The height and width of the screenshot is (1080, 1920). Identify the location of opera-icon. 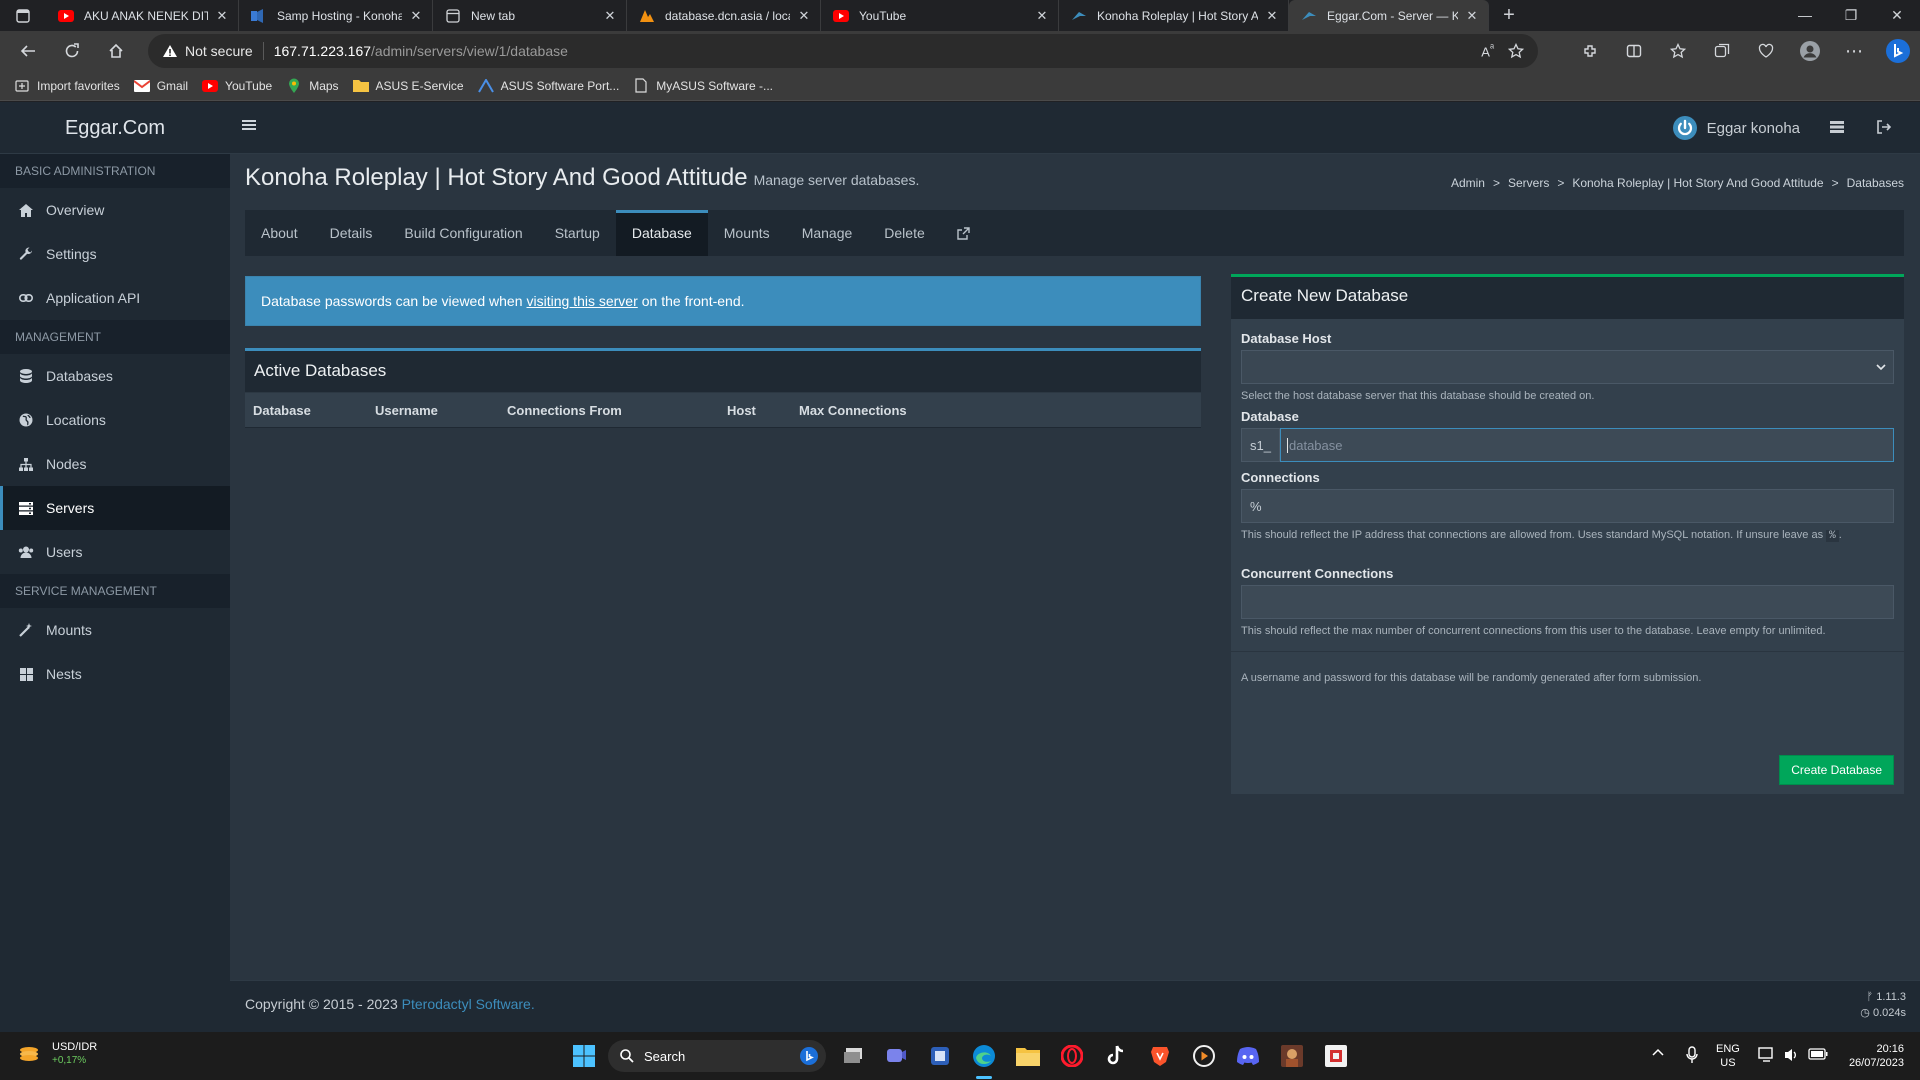
(1072, 1056).